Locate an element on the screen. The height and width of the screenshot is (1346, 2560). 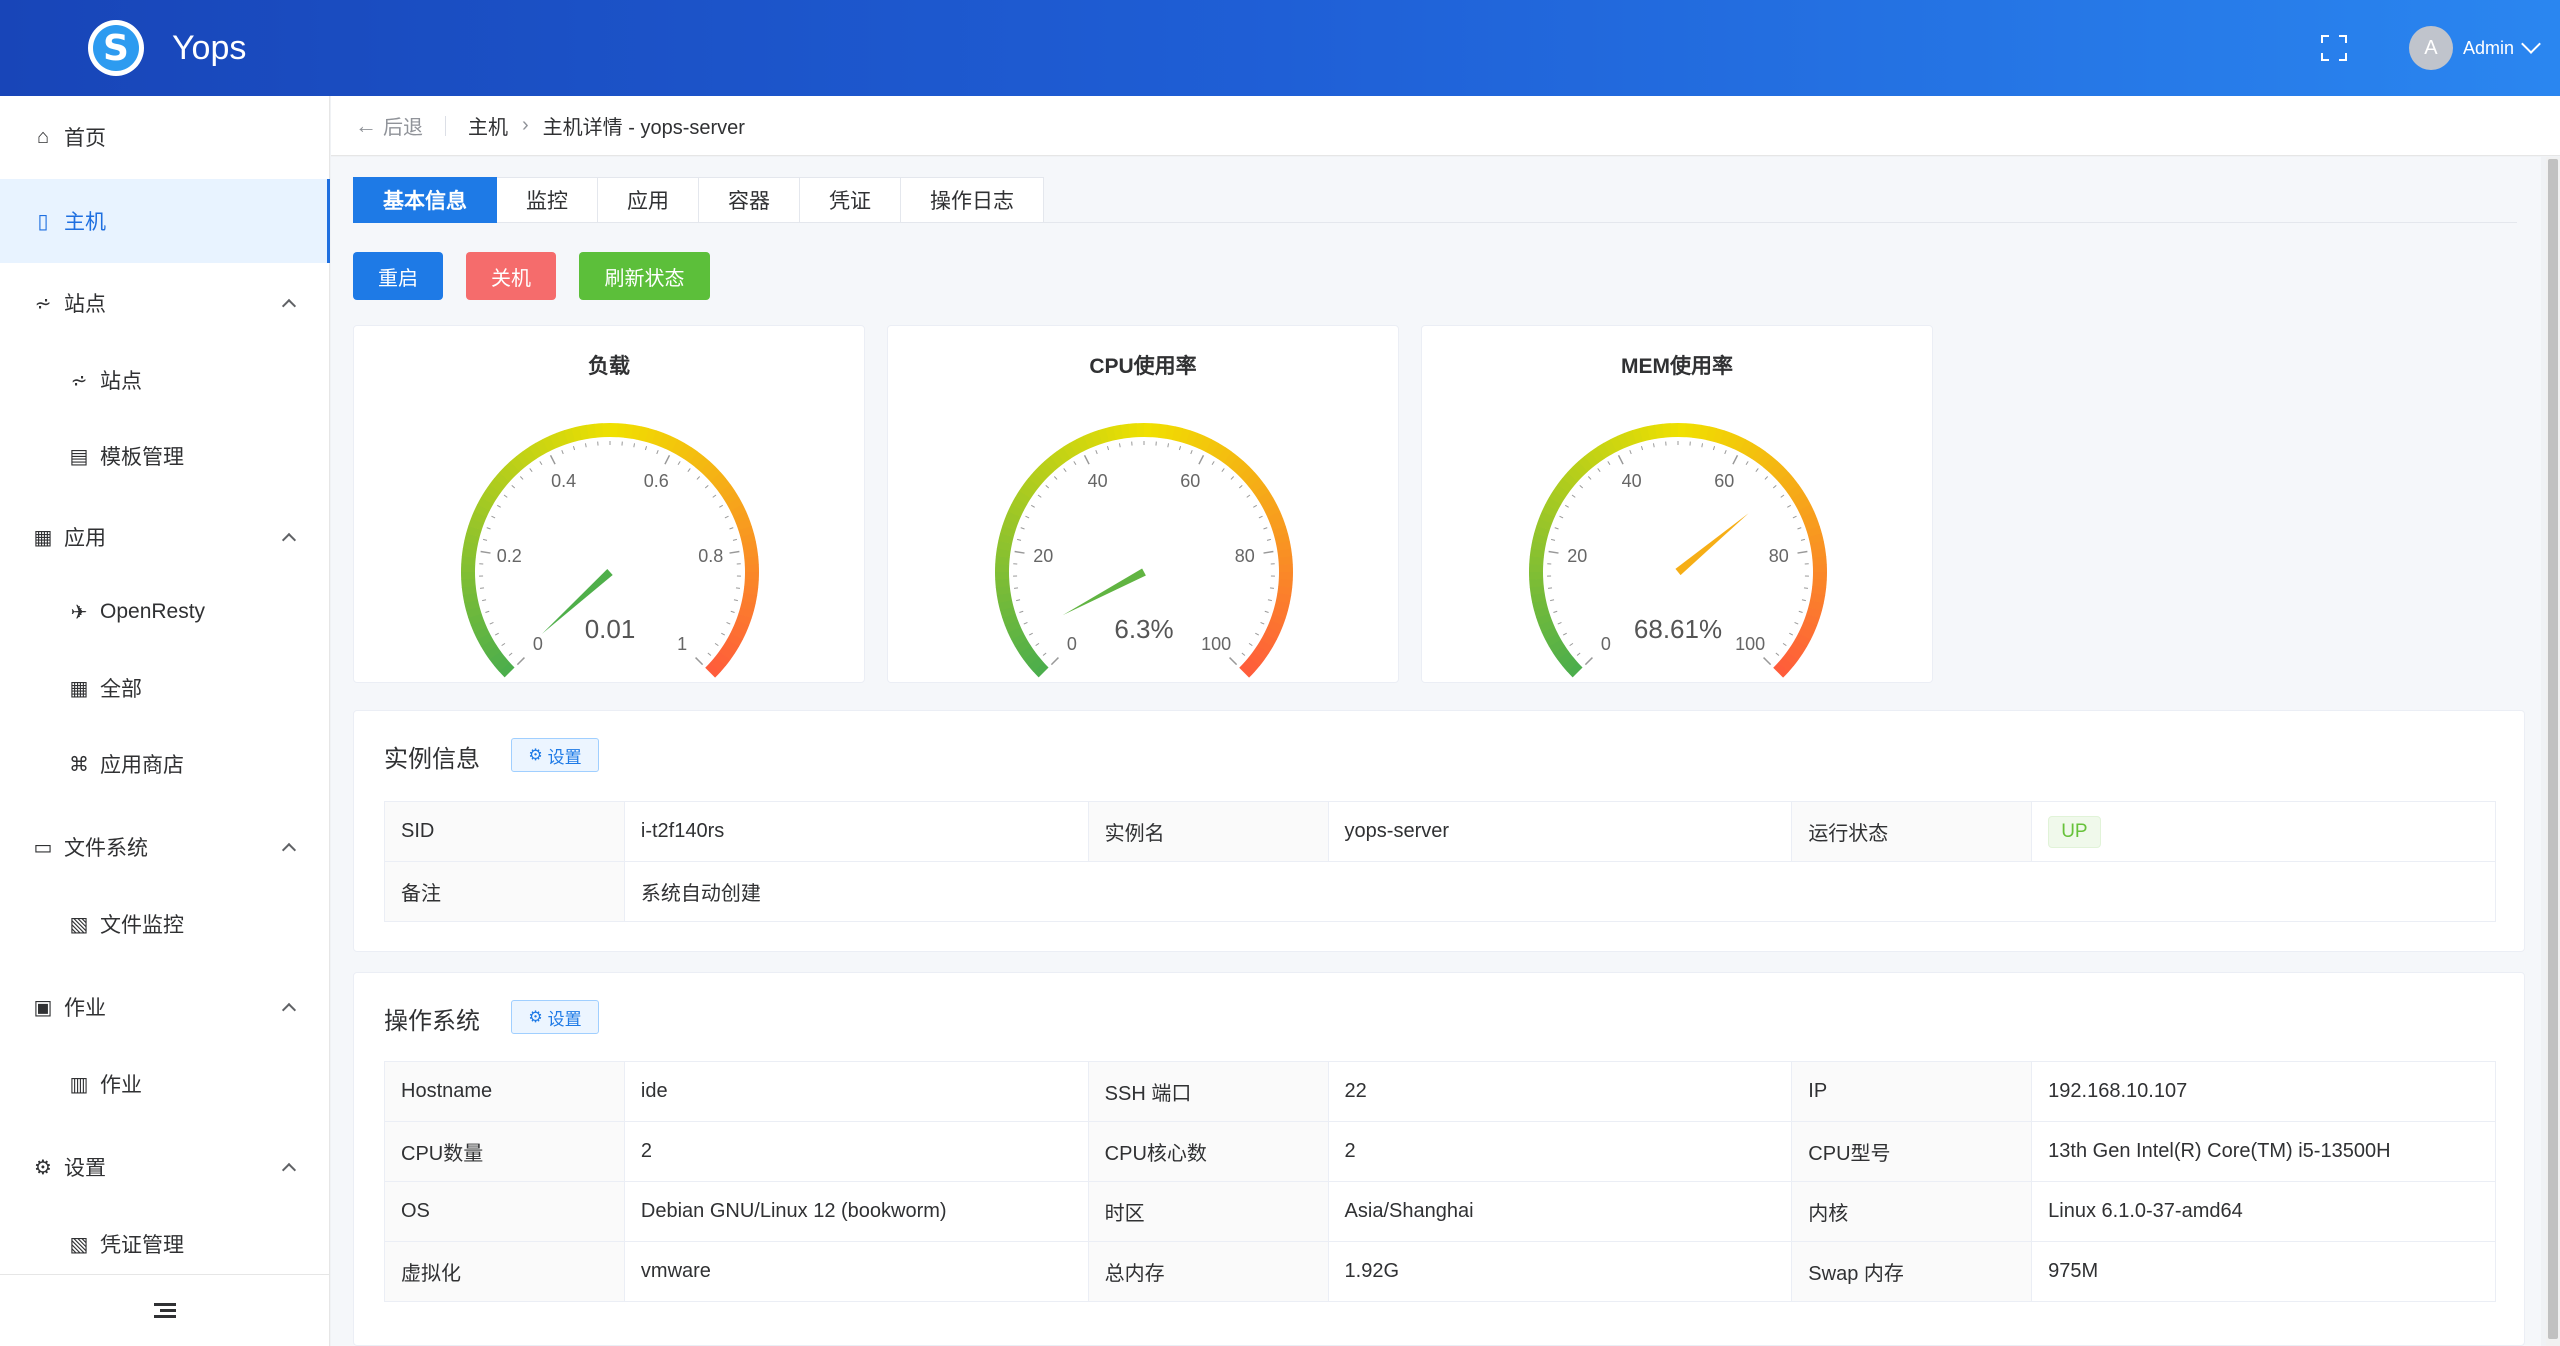
sidebar-item-2: ⩫ 站点 is located at coordinates (165, 303).